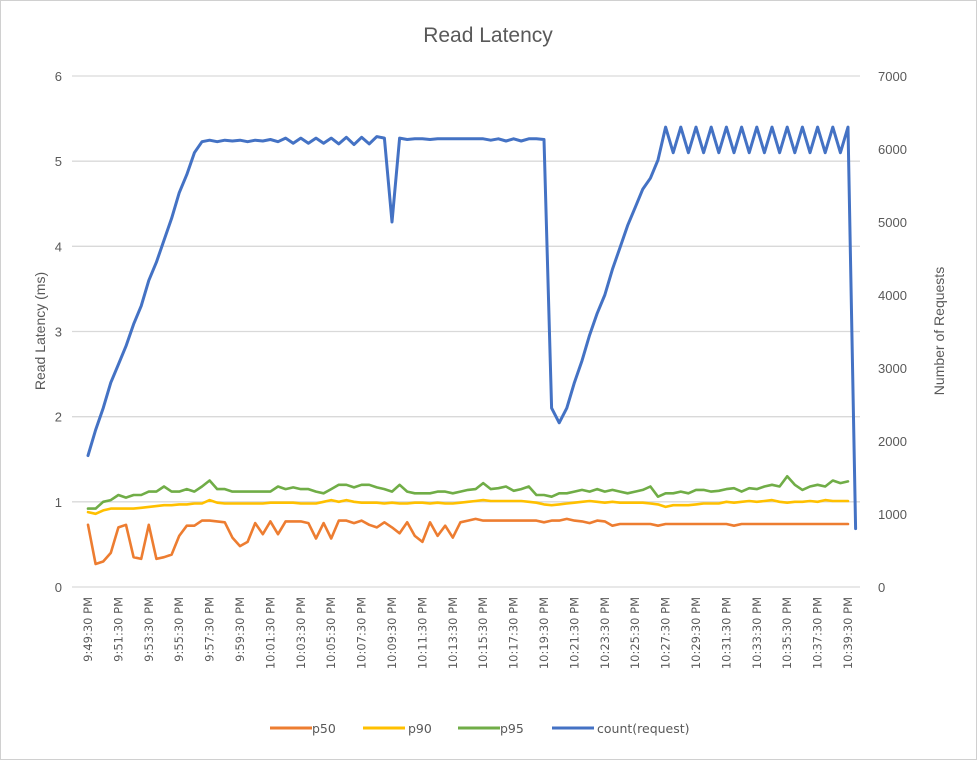 This screenshot has width=977, height=760. Describe the element at coordinates (392, 633) in the screenshot. I see `x-tick-label: 10:09:30 PM` at that location.